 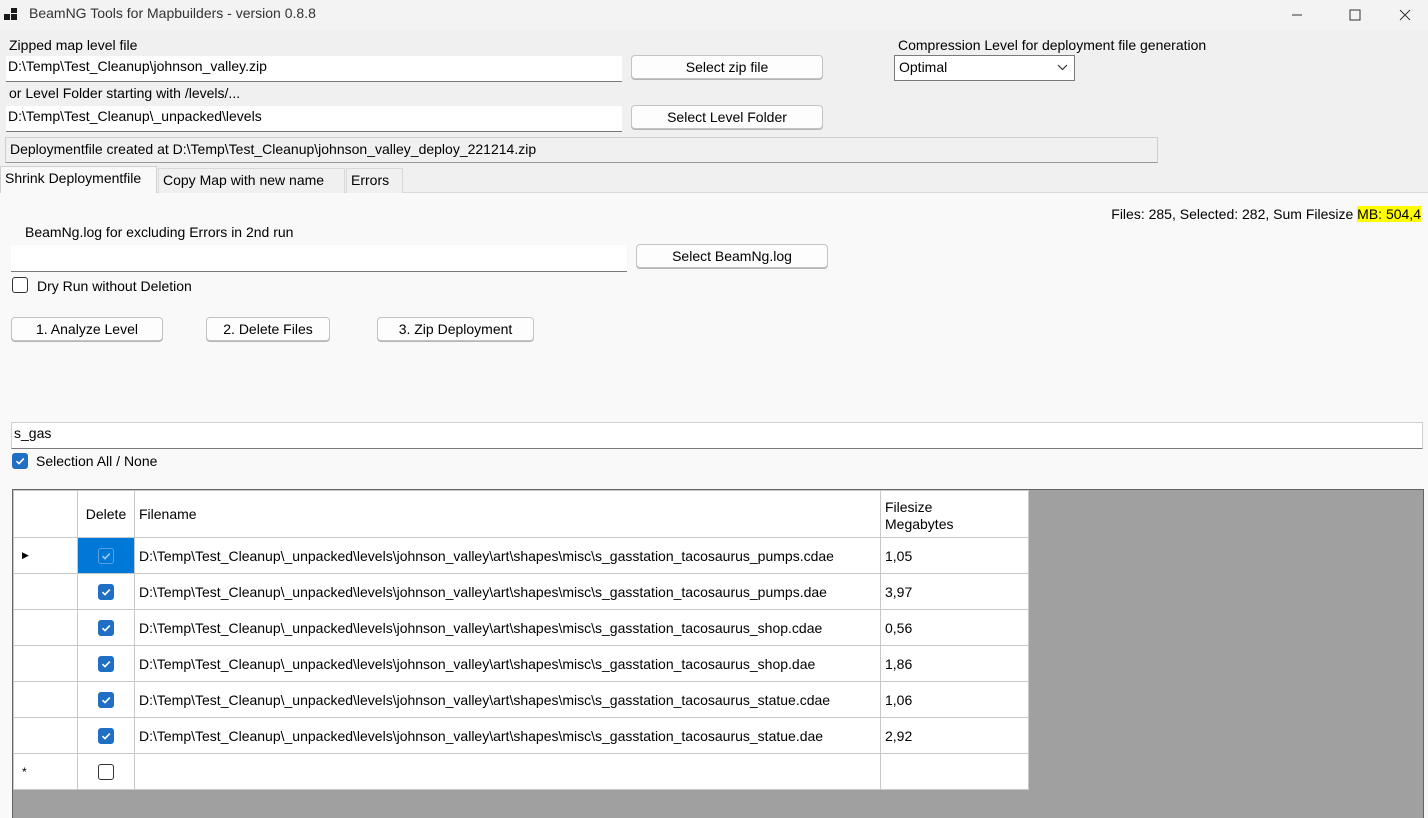 What do you see at coordinates (73, 45) in the screenshot?
I see `zip-file-label: Zipped map level file` at bounding box center [73, 45].